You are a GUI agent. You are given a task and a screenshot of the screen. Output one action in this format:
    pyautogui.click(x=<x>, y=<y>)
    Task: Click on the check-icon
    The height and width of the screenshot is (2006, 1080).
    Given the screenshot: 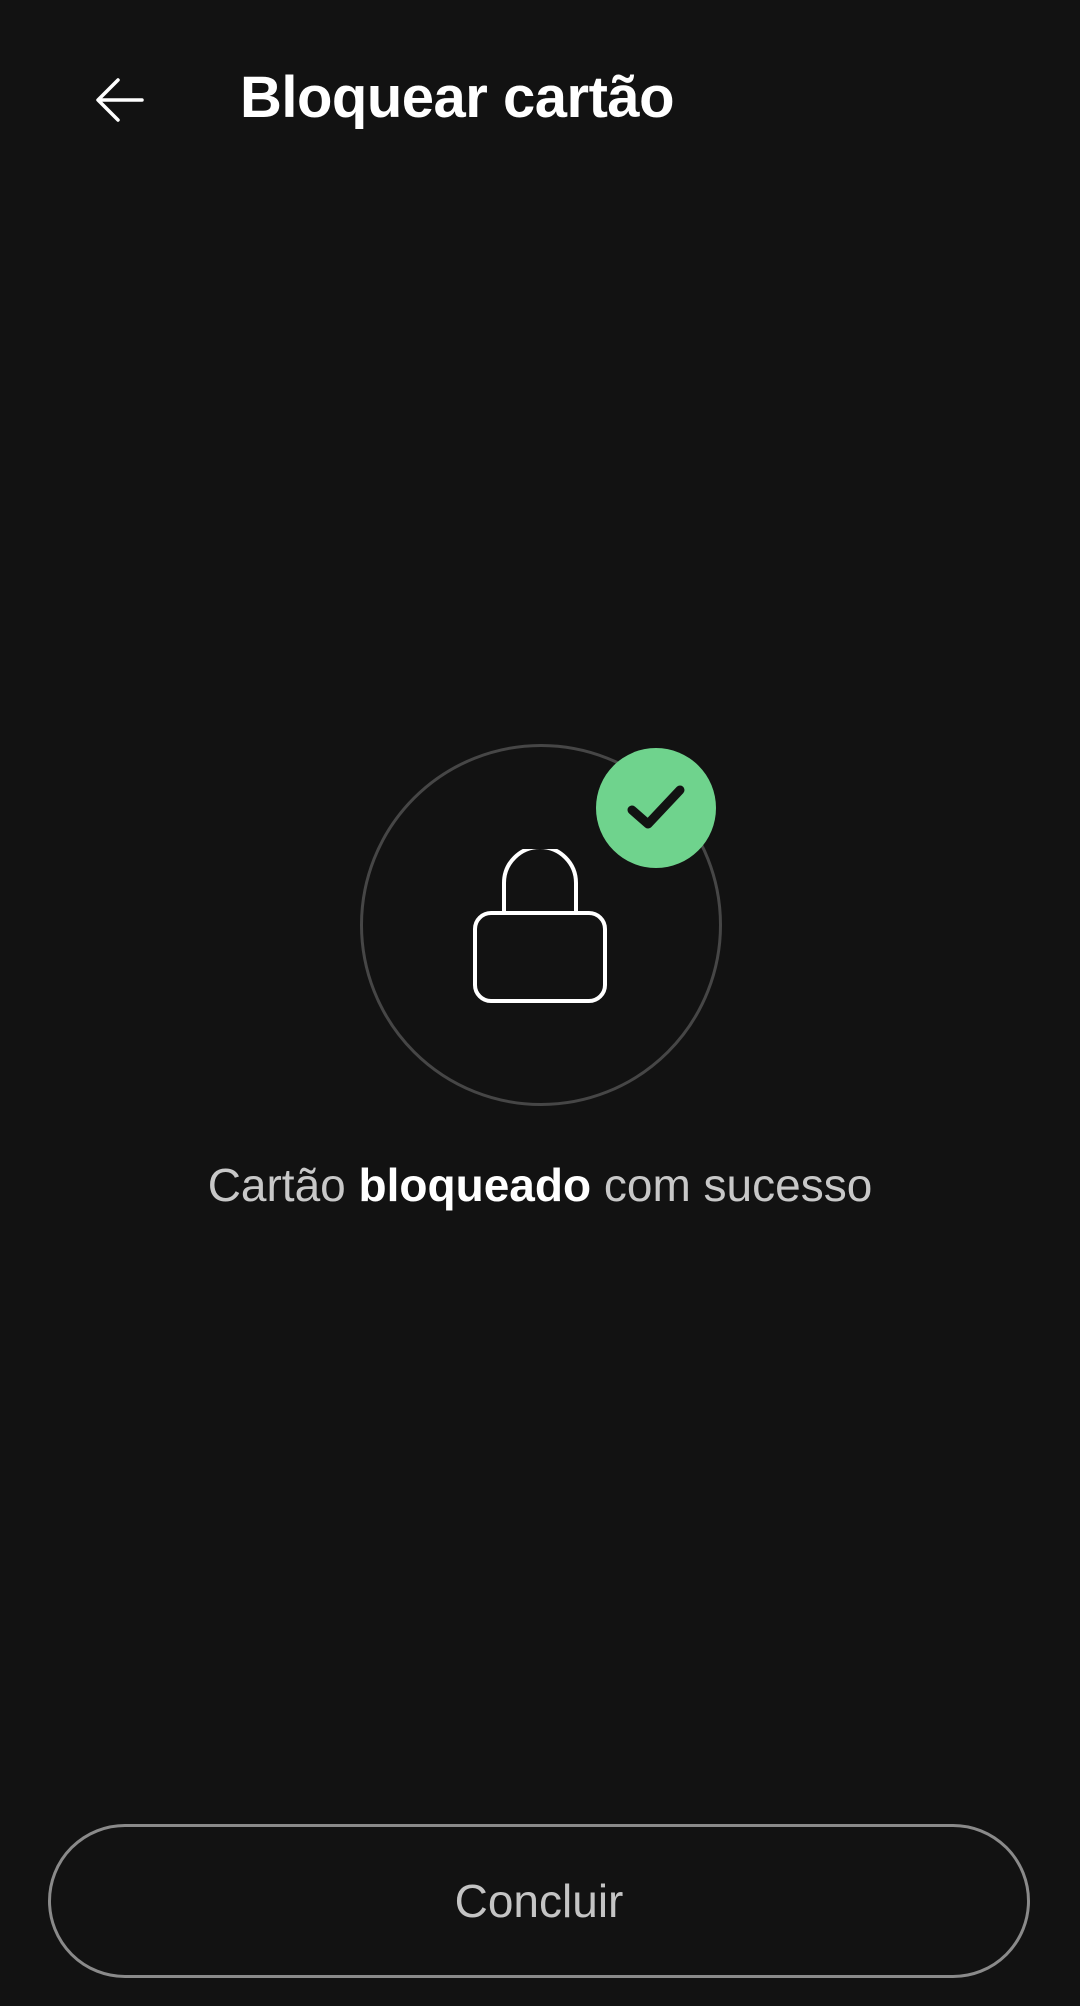 What is the action you would take?
    pyautogui.click(x=656, y=807)
    